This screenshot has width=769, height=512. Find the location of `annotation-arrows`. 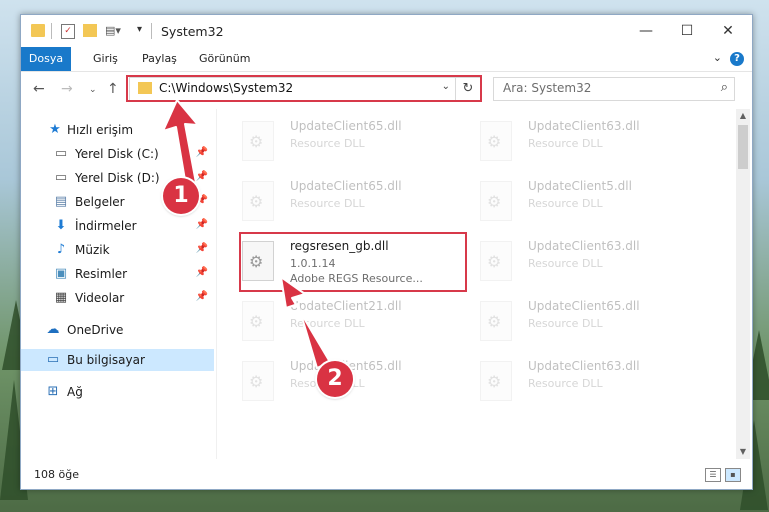

annotation-arrows is located at coordinates (246, 234).